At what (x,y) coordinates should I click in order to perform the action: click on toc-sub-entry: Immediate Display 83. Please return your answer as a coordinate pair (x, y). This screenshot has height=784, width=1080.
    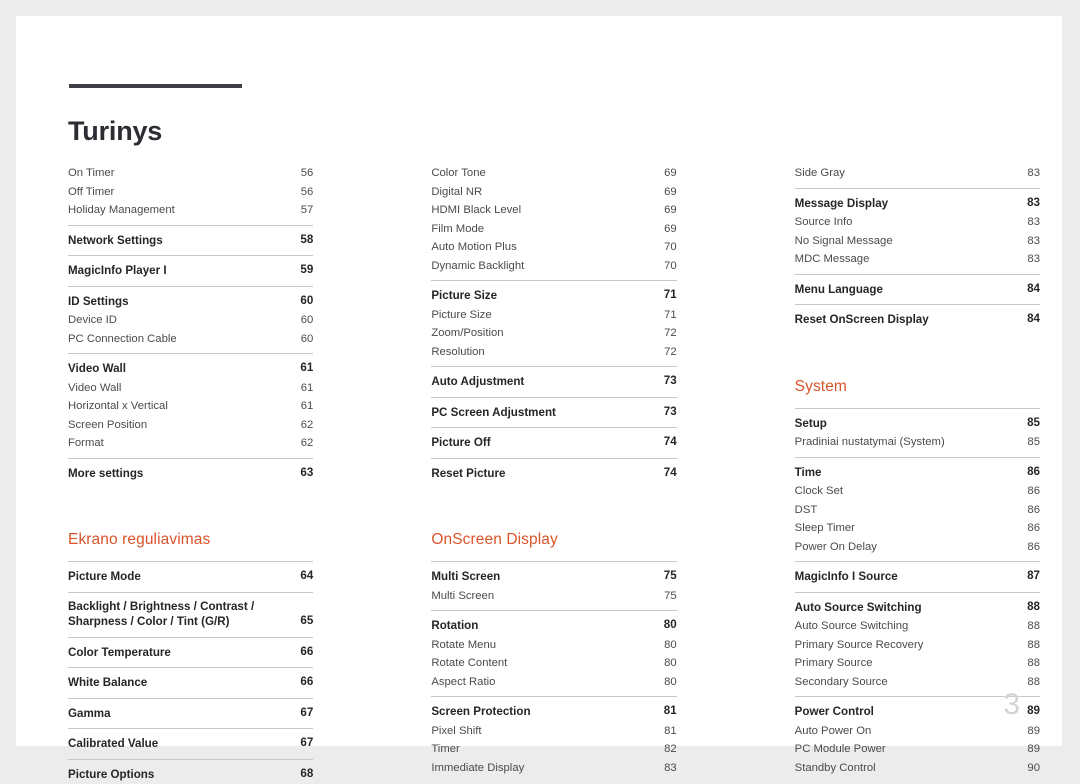
    Looking at the image, I should click on (553, 768).